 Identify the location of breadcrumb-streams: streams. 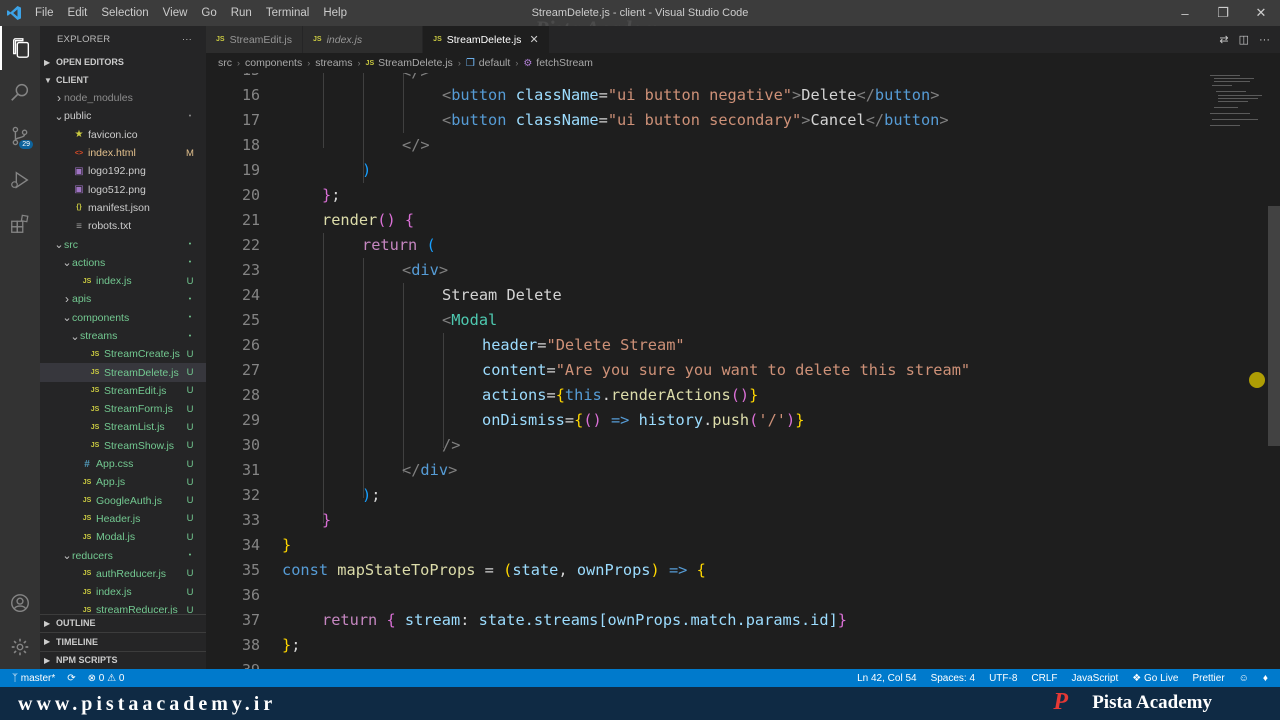
(333, 63).